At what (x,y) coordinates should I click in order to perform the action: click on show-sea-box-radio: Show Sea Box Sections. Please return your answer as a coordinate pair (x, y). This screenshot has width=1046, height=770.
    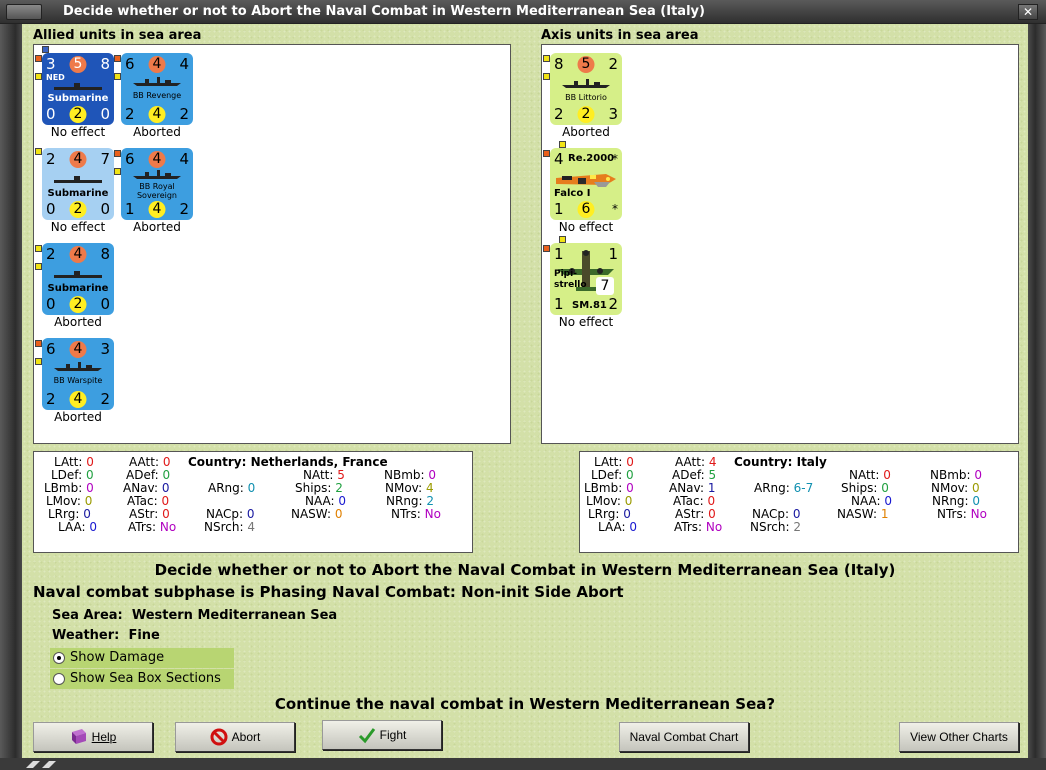
    Looking at the image, I should click on (142, 679).